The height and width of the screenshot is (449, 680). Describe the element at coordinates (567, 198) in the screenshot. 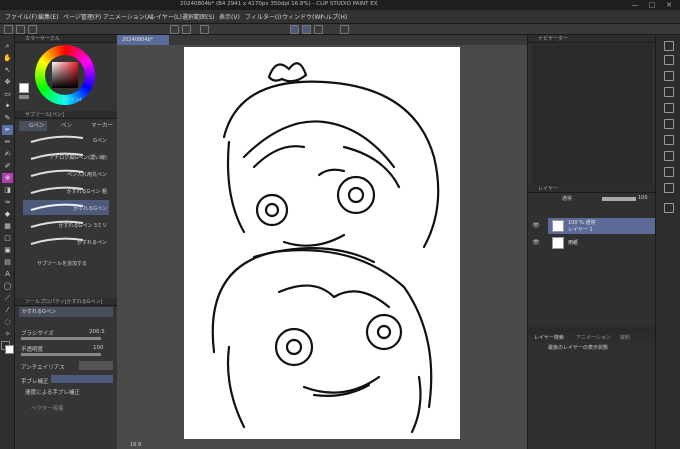

I see `blend-mode-select: 通常` at that location.